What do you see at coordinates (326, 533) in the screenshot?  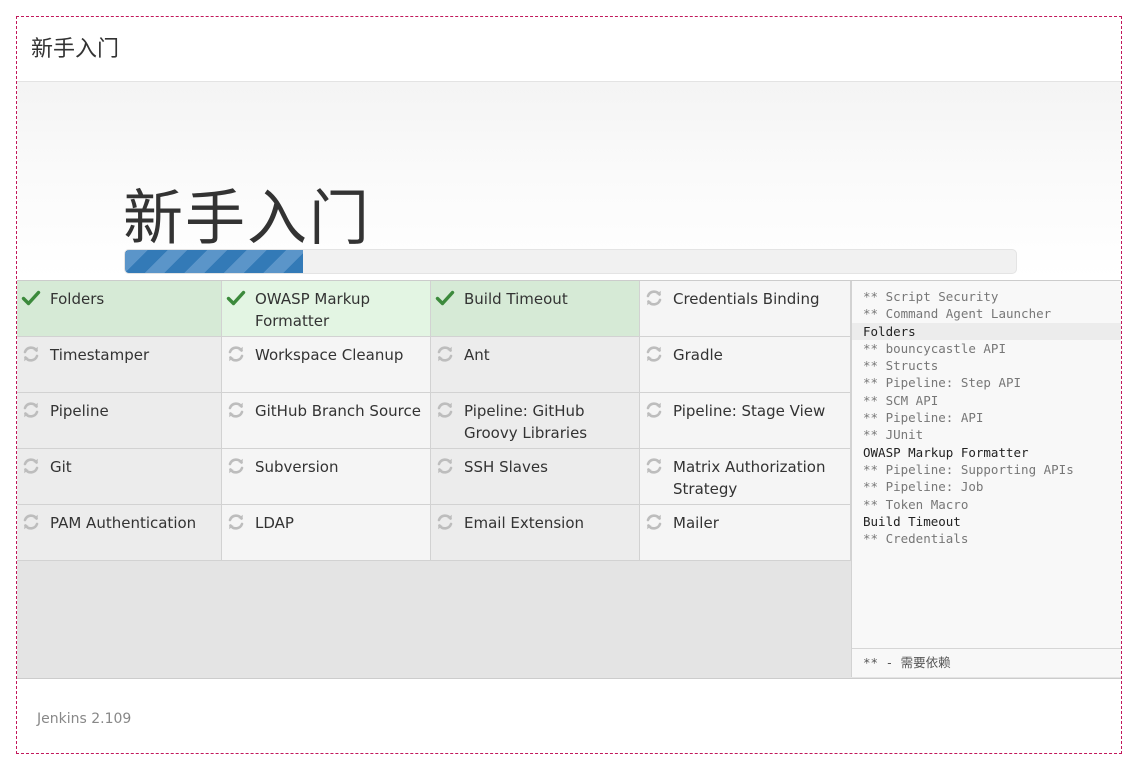 I see `plugin-item: LDAP` at bounding box center [326, 533].